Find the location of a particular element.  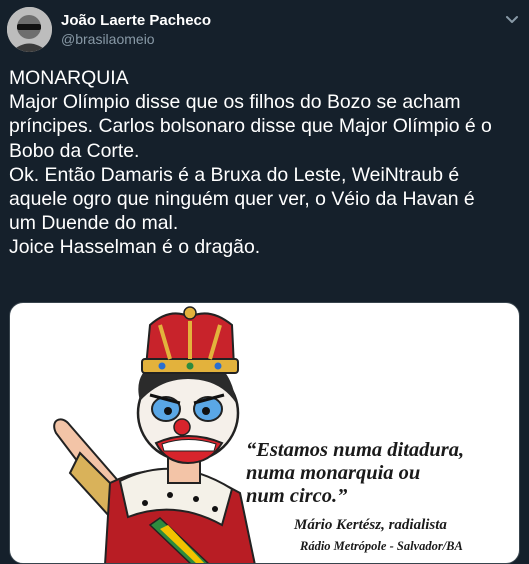

avatar-image is located at coordinates (29, 29).